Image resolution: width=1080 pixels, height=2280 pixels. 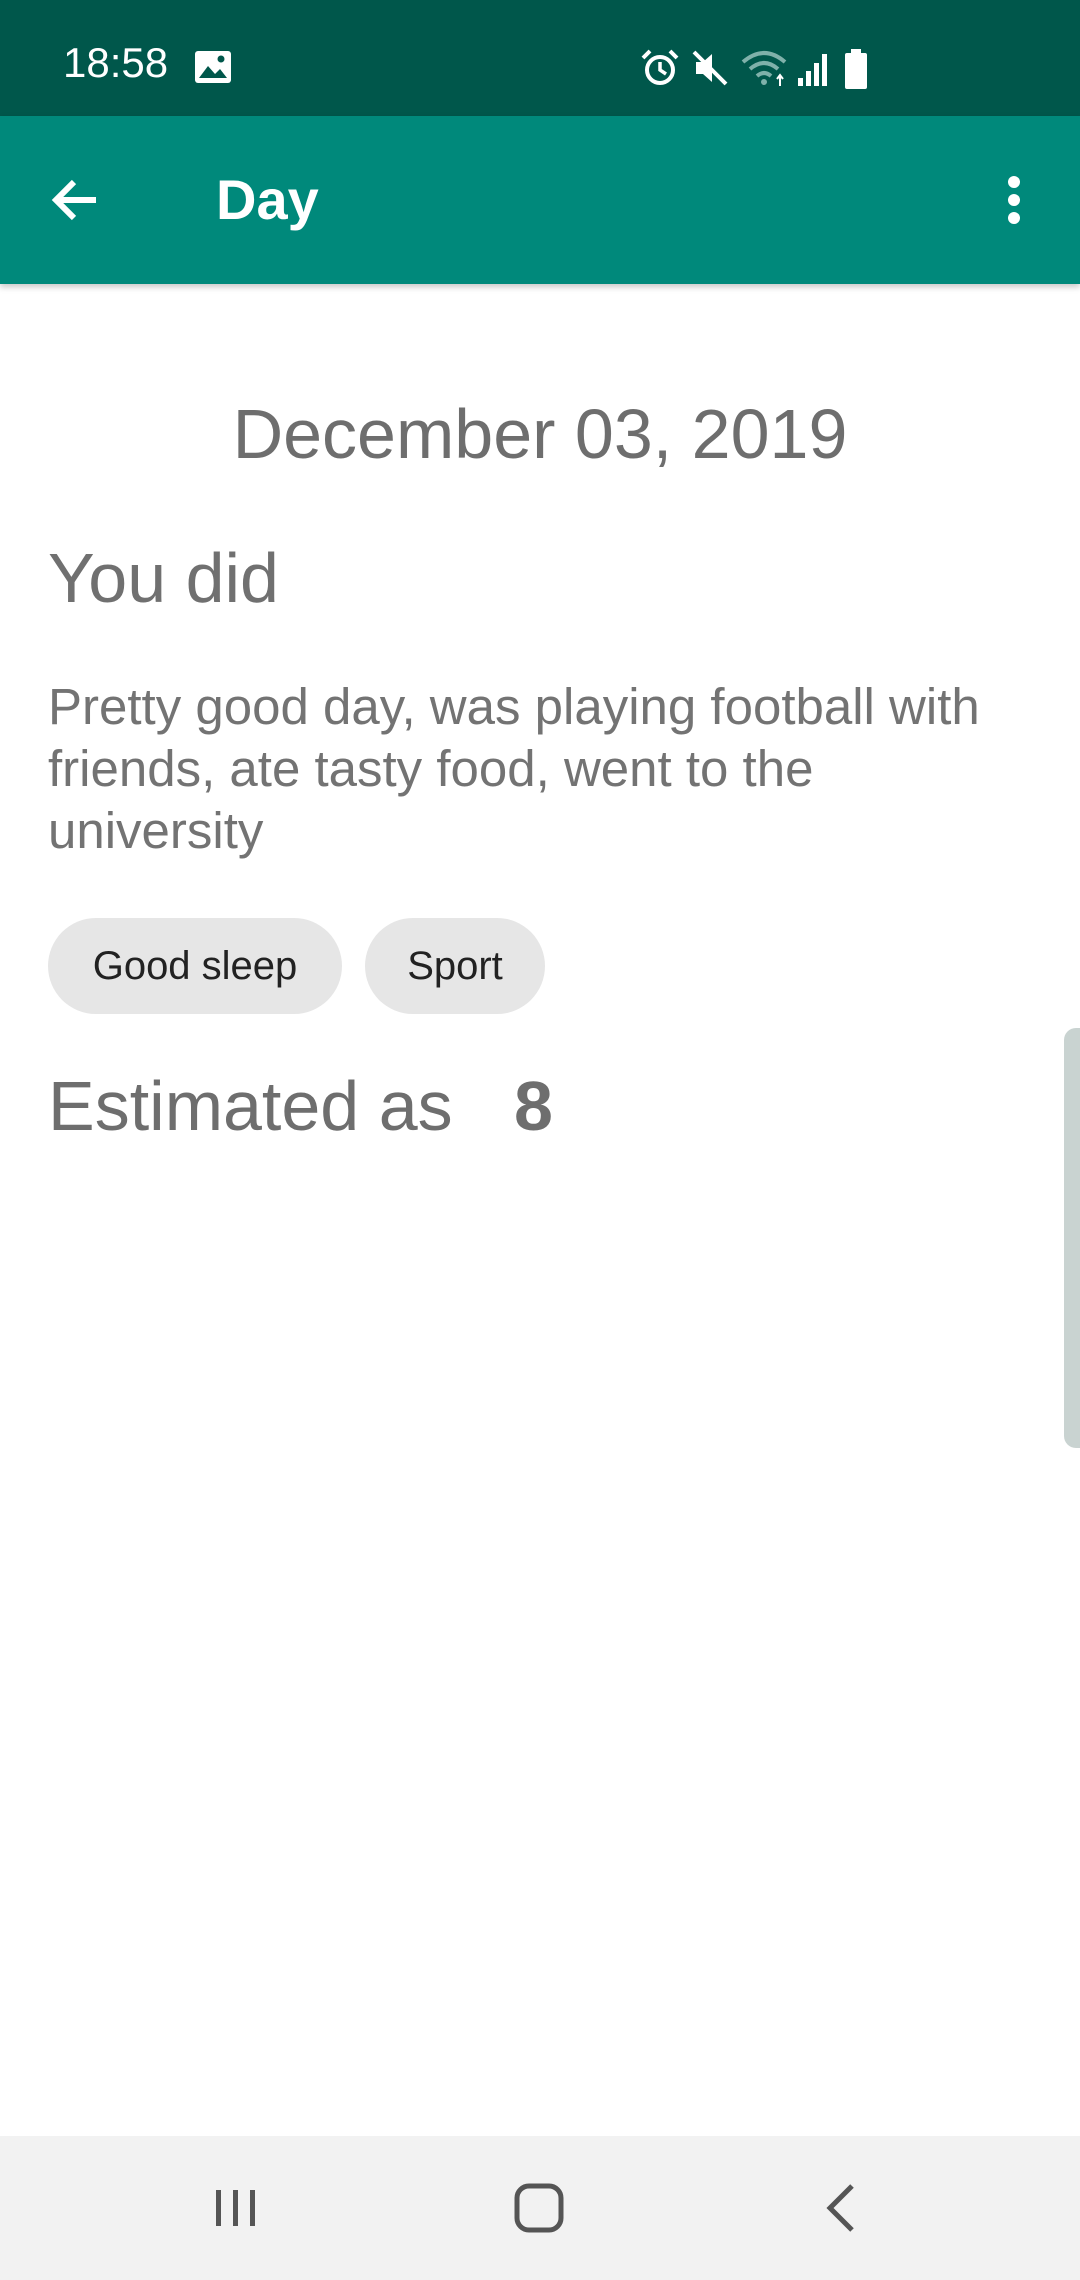 What do you see at coordinates (764, 68) in the screenshot?
I see `wifi-icon` at bounding box center [764, 68].